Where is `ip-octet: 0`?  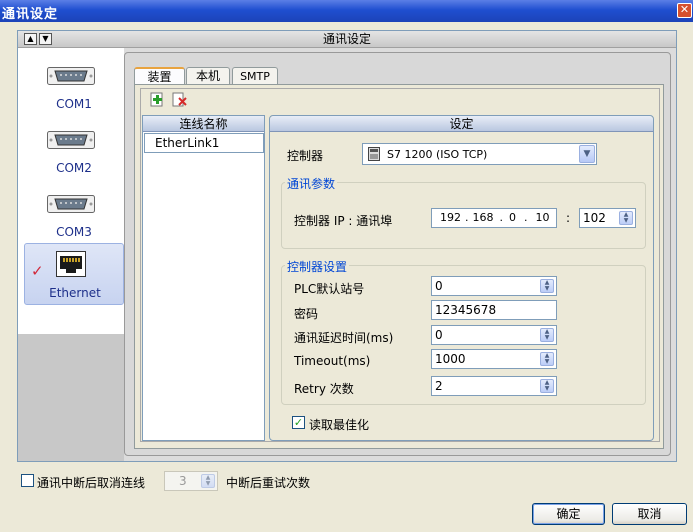
ip-octet: 0 is located at coordinates (512, 217).